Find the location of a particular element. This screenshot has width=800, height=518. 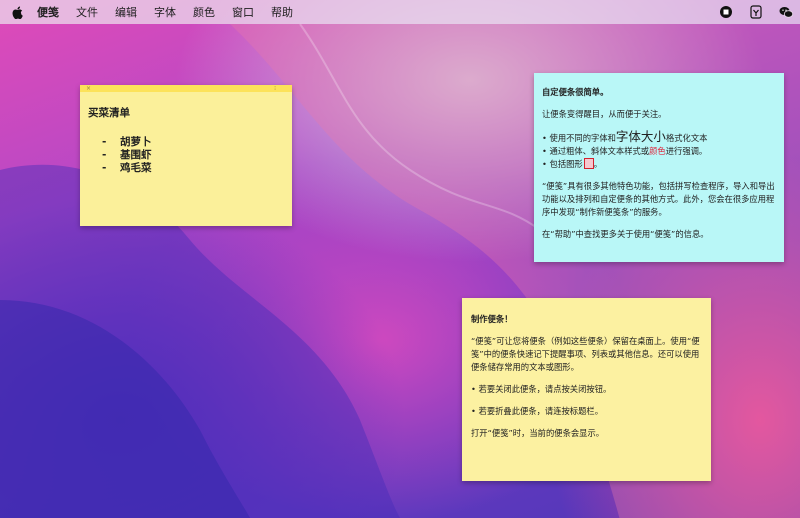

note-heading: 制作便条！ is located at coordinates (492, 319).